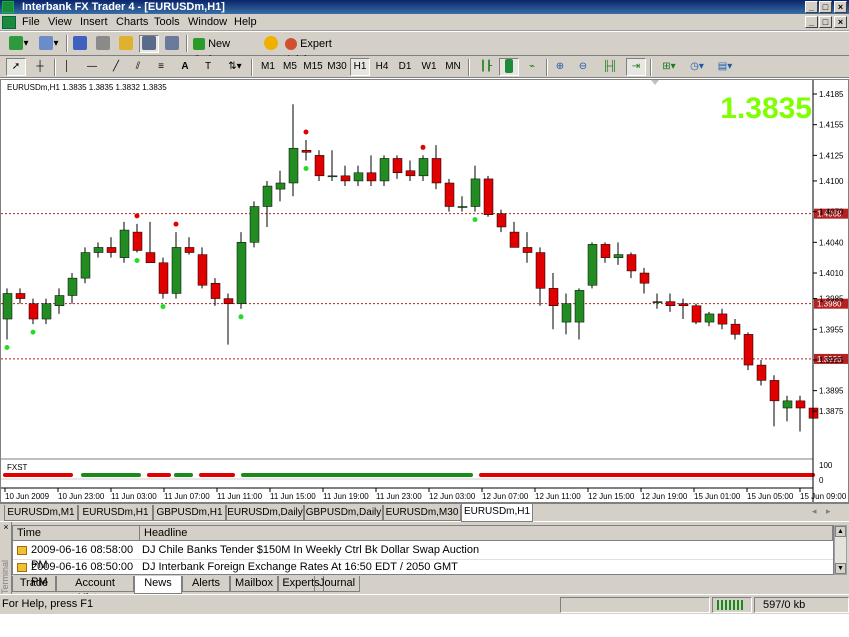  I want to click on x-tick-label: 11 Jun 23:00, so click(399, 496).